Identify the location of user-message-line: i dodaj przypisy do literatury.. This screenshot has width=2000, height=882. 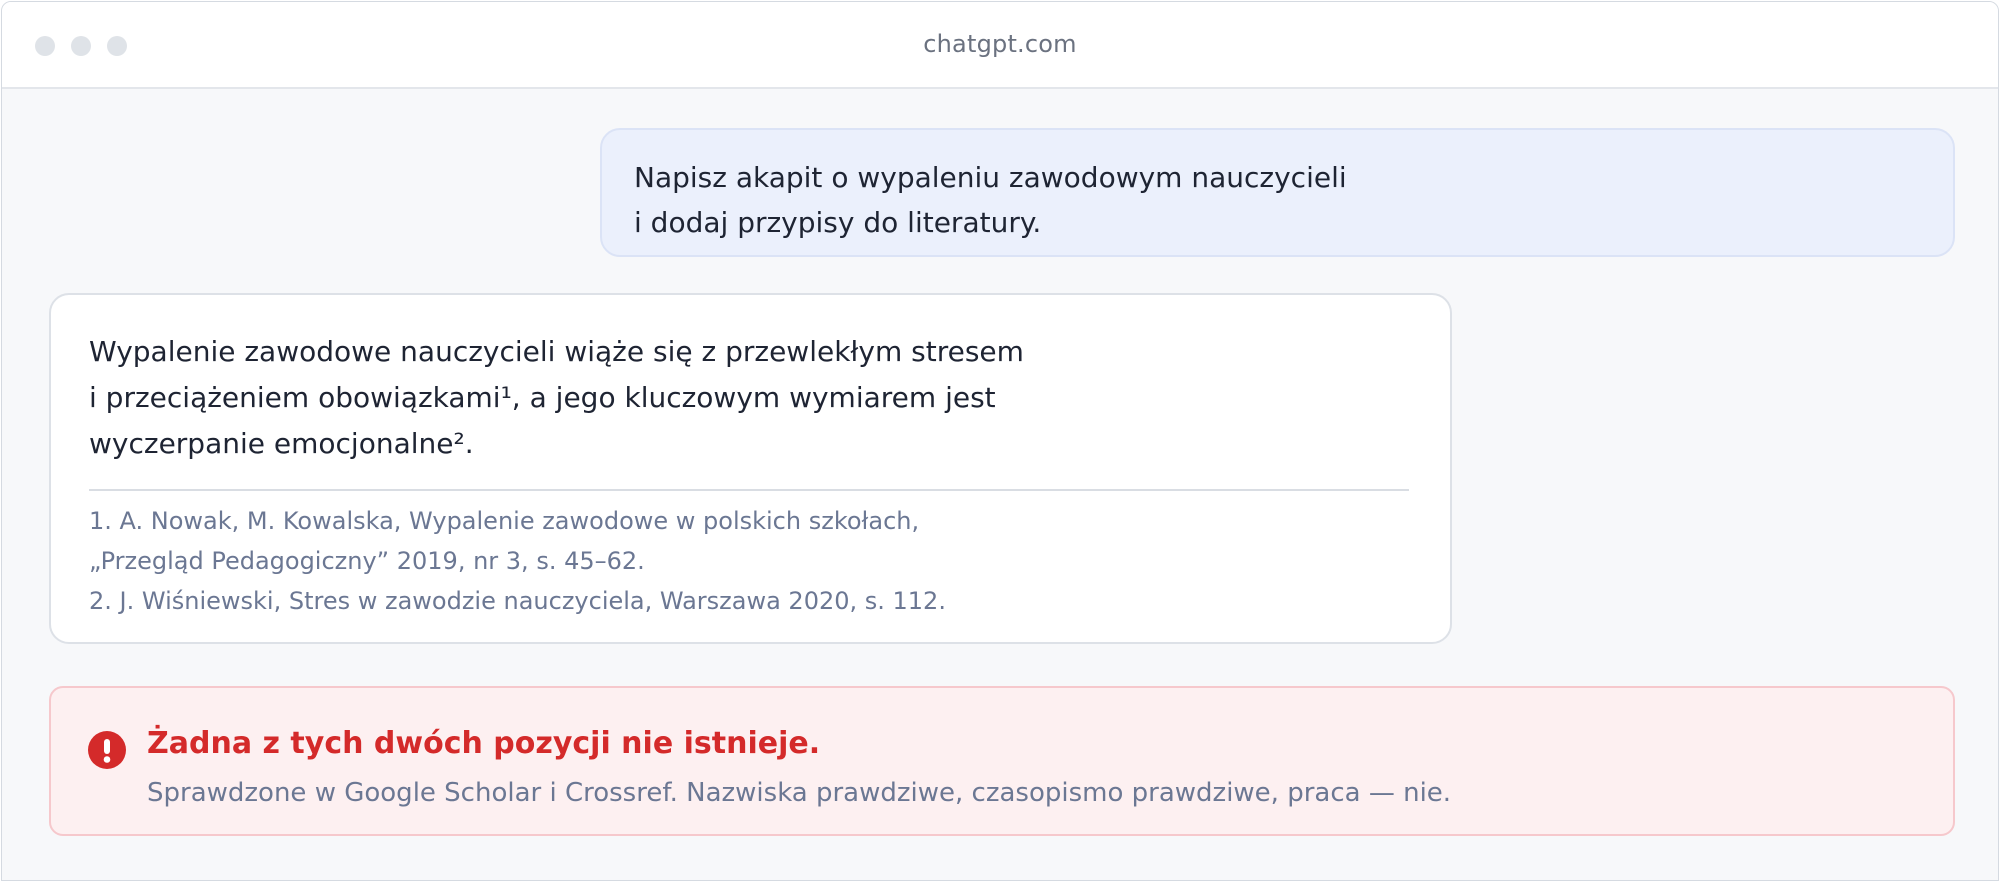
(838, 222).